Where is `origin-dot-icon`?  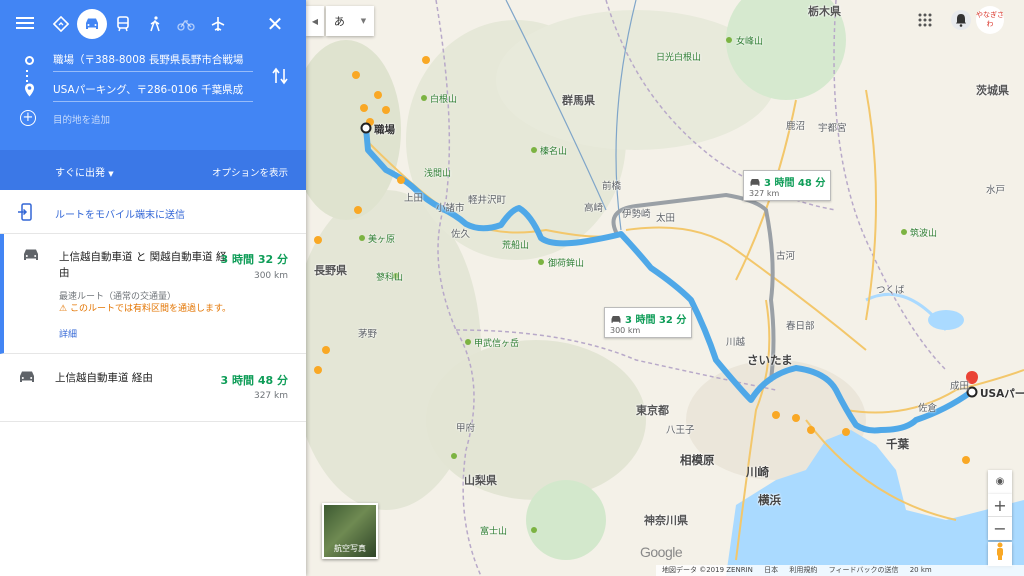 origin-dot-icon is located at coordinates (29, 60).